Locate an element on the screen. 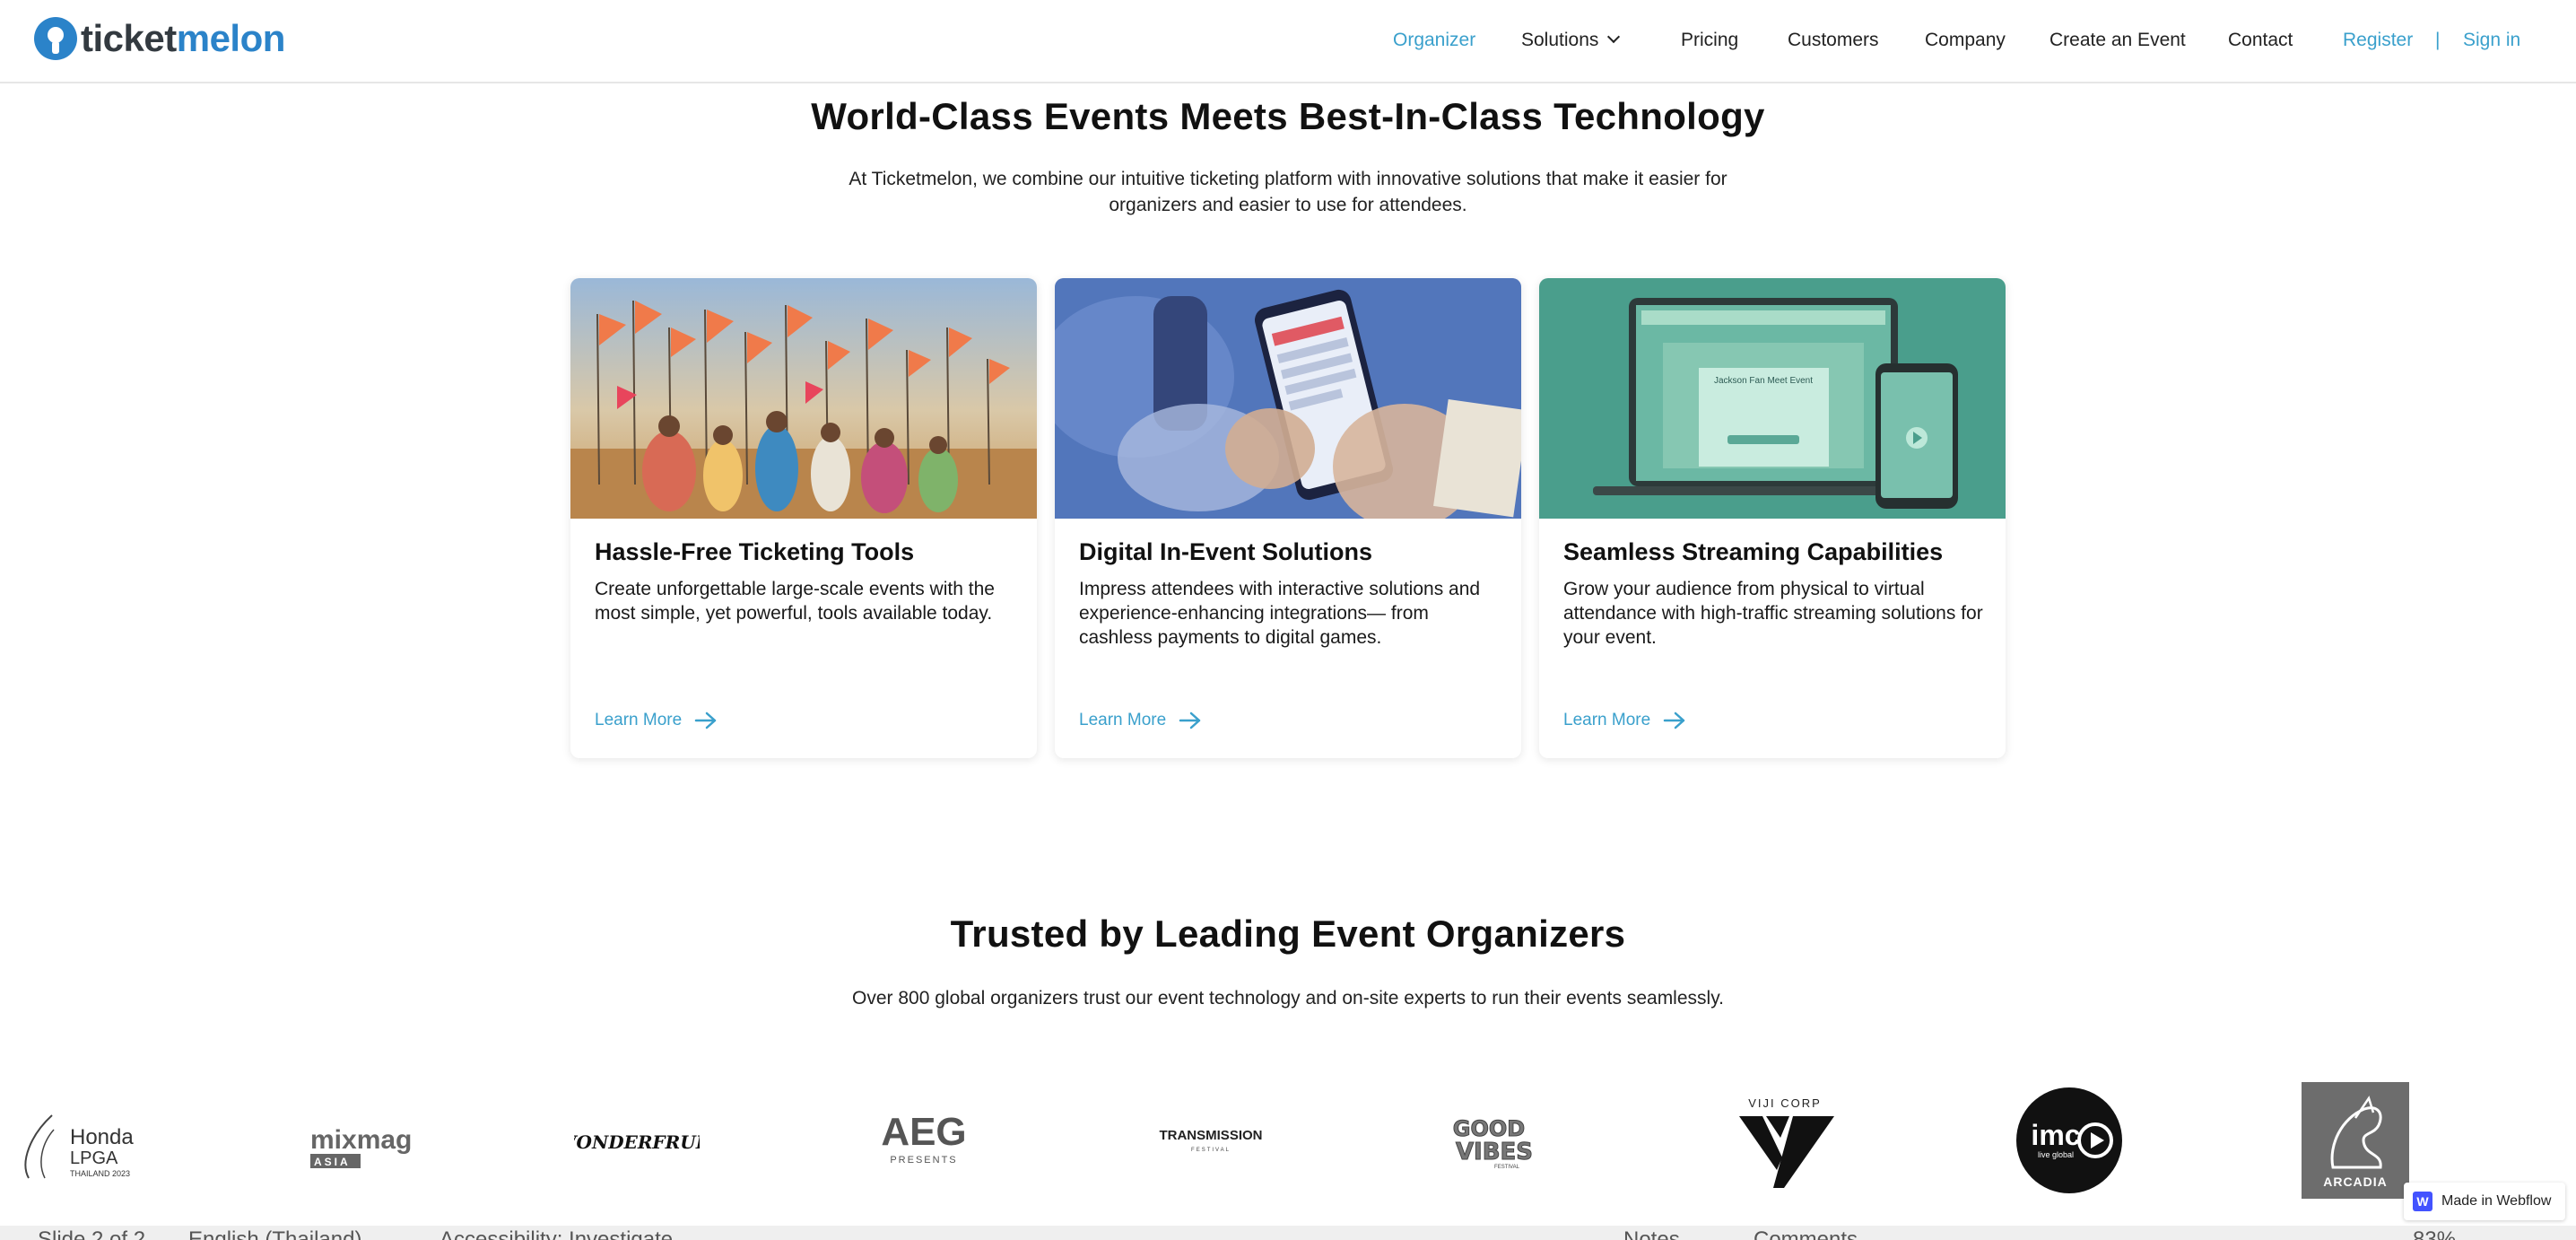 Image resolution: width=2576 pixels, height=1240 pixels. good-vibes-logo: GOOD VIBES FESTIVAL is located at coordinates (1493, 1140).